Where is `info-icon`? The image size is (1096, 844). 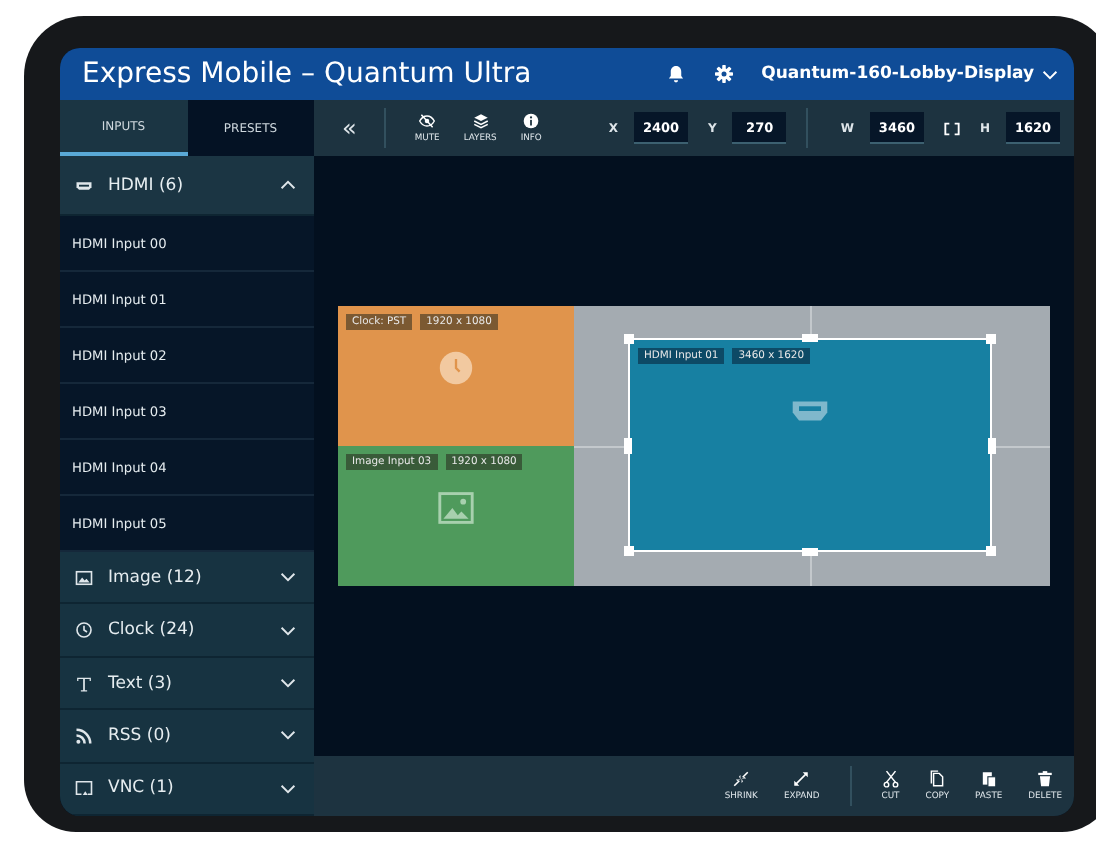
info-icon is located at coordinates (531, 121).